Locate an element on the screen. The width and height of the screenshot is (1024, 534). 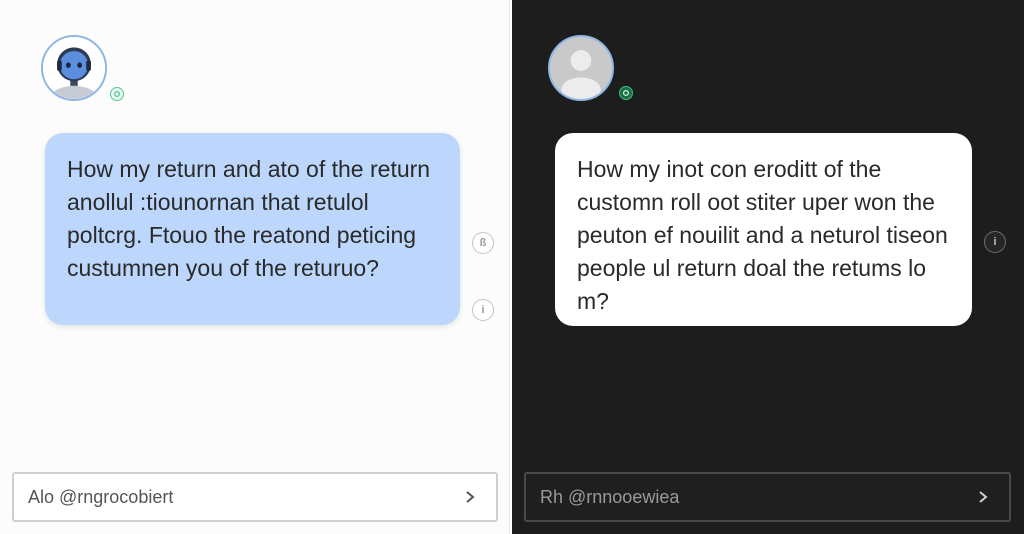
input-placeholder: Rh @rnnooewiea is located at coordinates (610, 496).